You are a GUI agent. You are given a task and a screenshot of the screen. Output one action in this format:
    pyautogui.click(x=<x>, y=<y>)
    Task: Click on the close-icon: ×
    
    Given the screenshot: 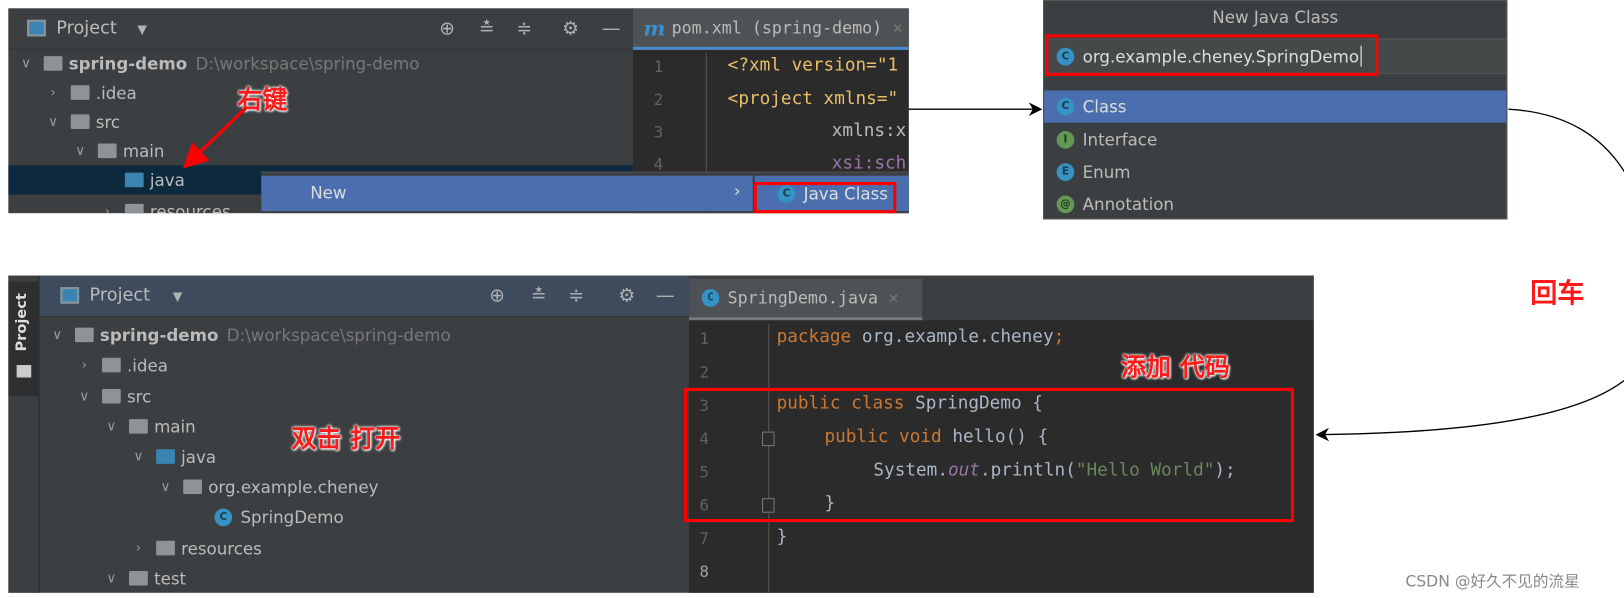 What is the action you would take?
    pyautogui.click(x=893, y=298)
    